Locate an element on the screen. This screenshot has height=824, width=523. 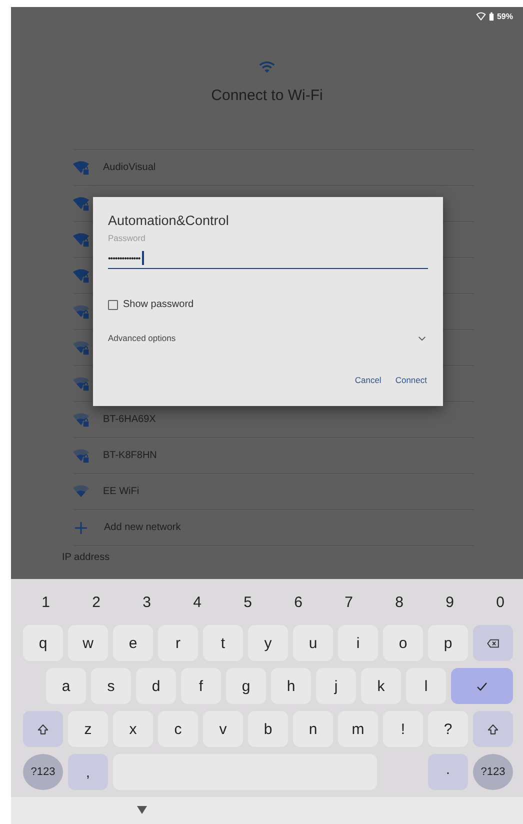
number-key: 5 is located at coordinates (247, 602).